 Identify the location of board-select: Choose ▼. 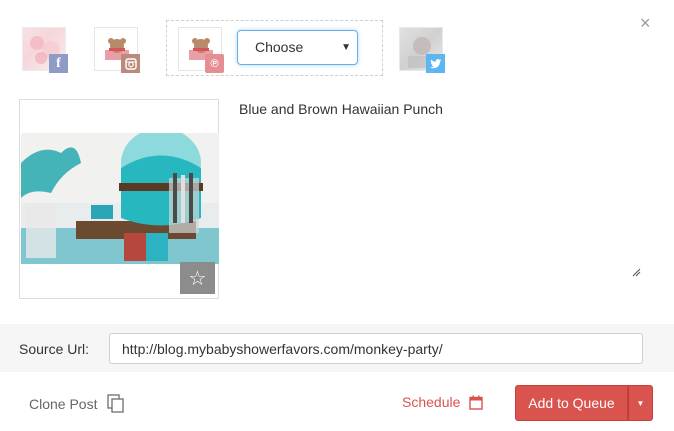
(297, 47).